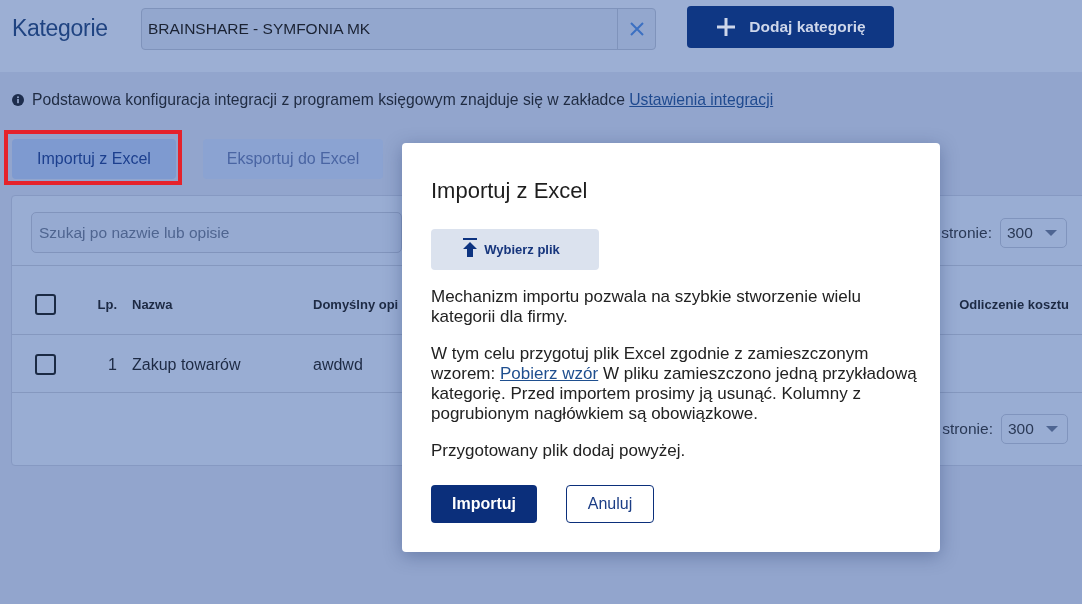 The width and height of the screenshot is (1082, 604). I want to click on page-title: Kategorie, so click(60, 28).